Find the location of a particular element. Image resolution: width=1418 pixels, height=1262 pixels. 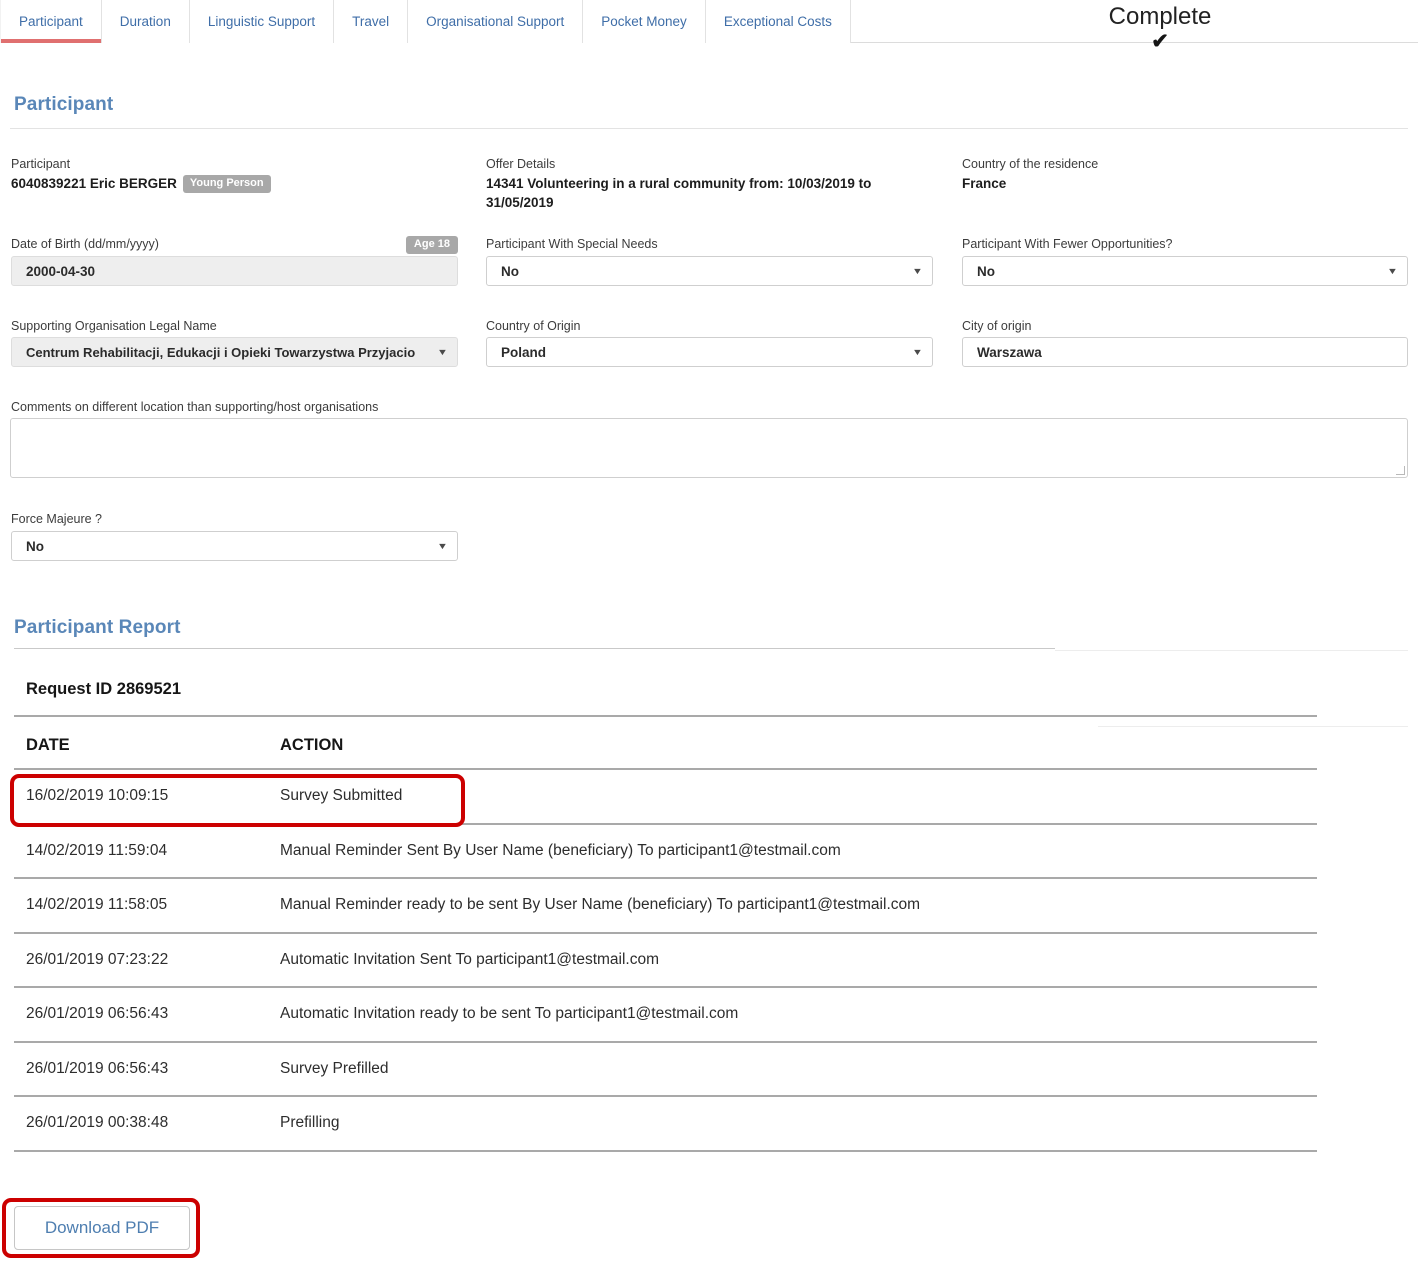

row-date: 14/02/2019 11:58:05 is located at coordinates (97, 905).